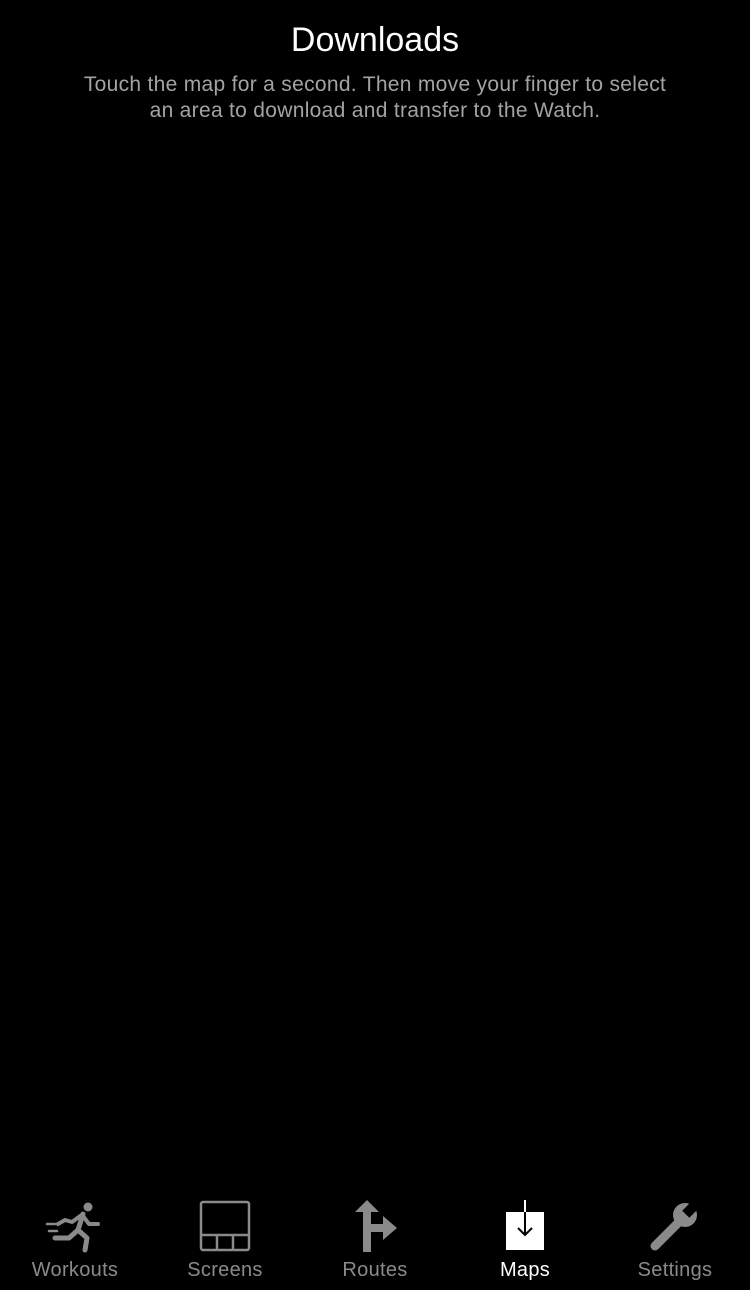 This screenshot has width=750, height=1290. I want to click on tab-maps: Maps, so click(525, 1241).